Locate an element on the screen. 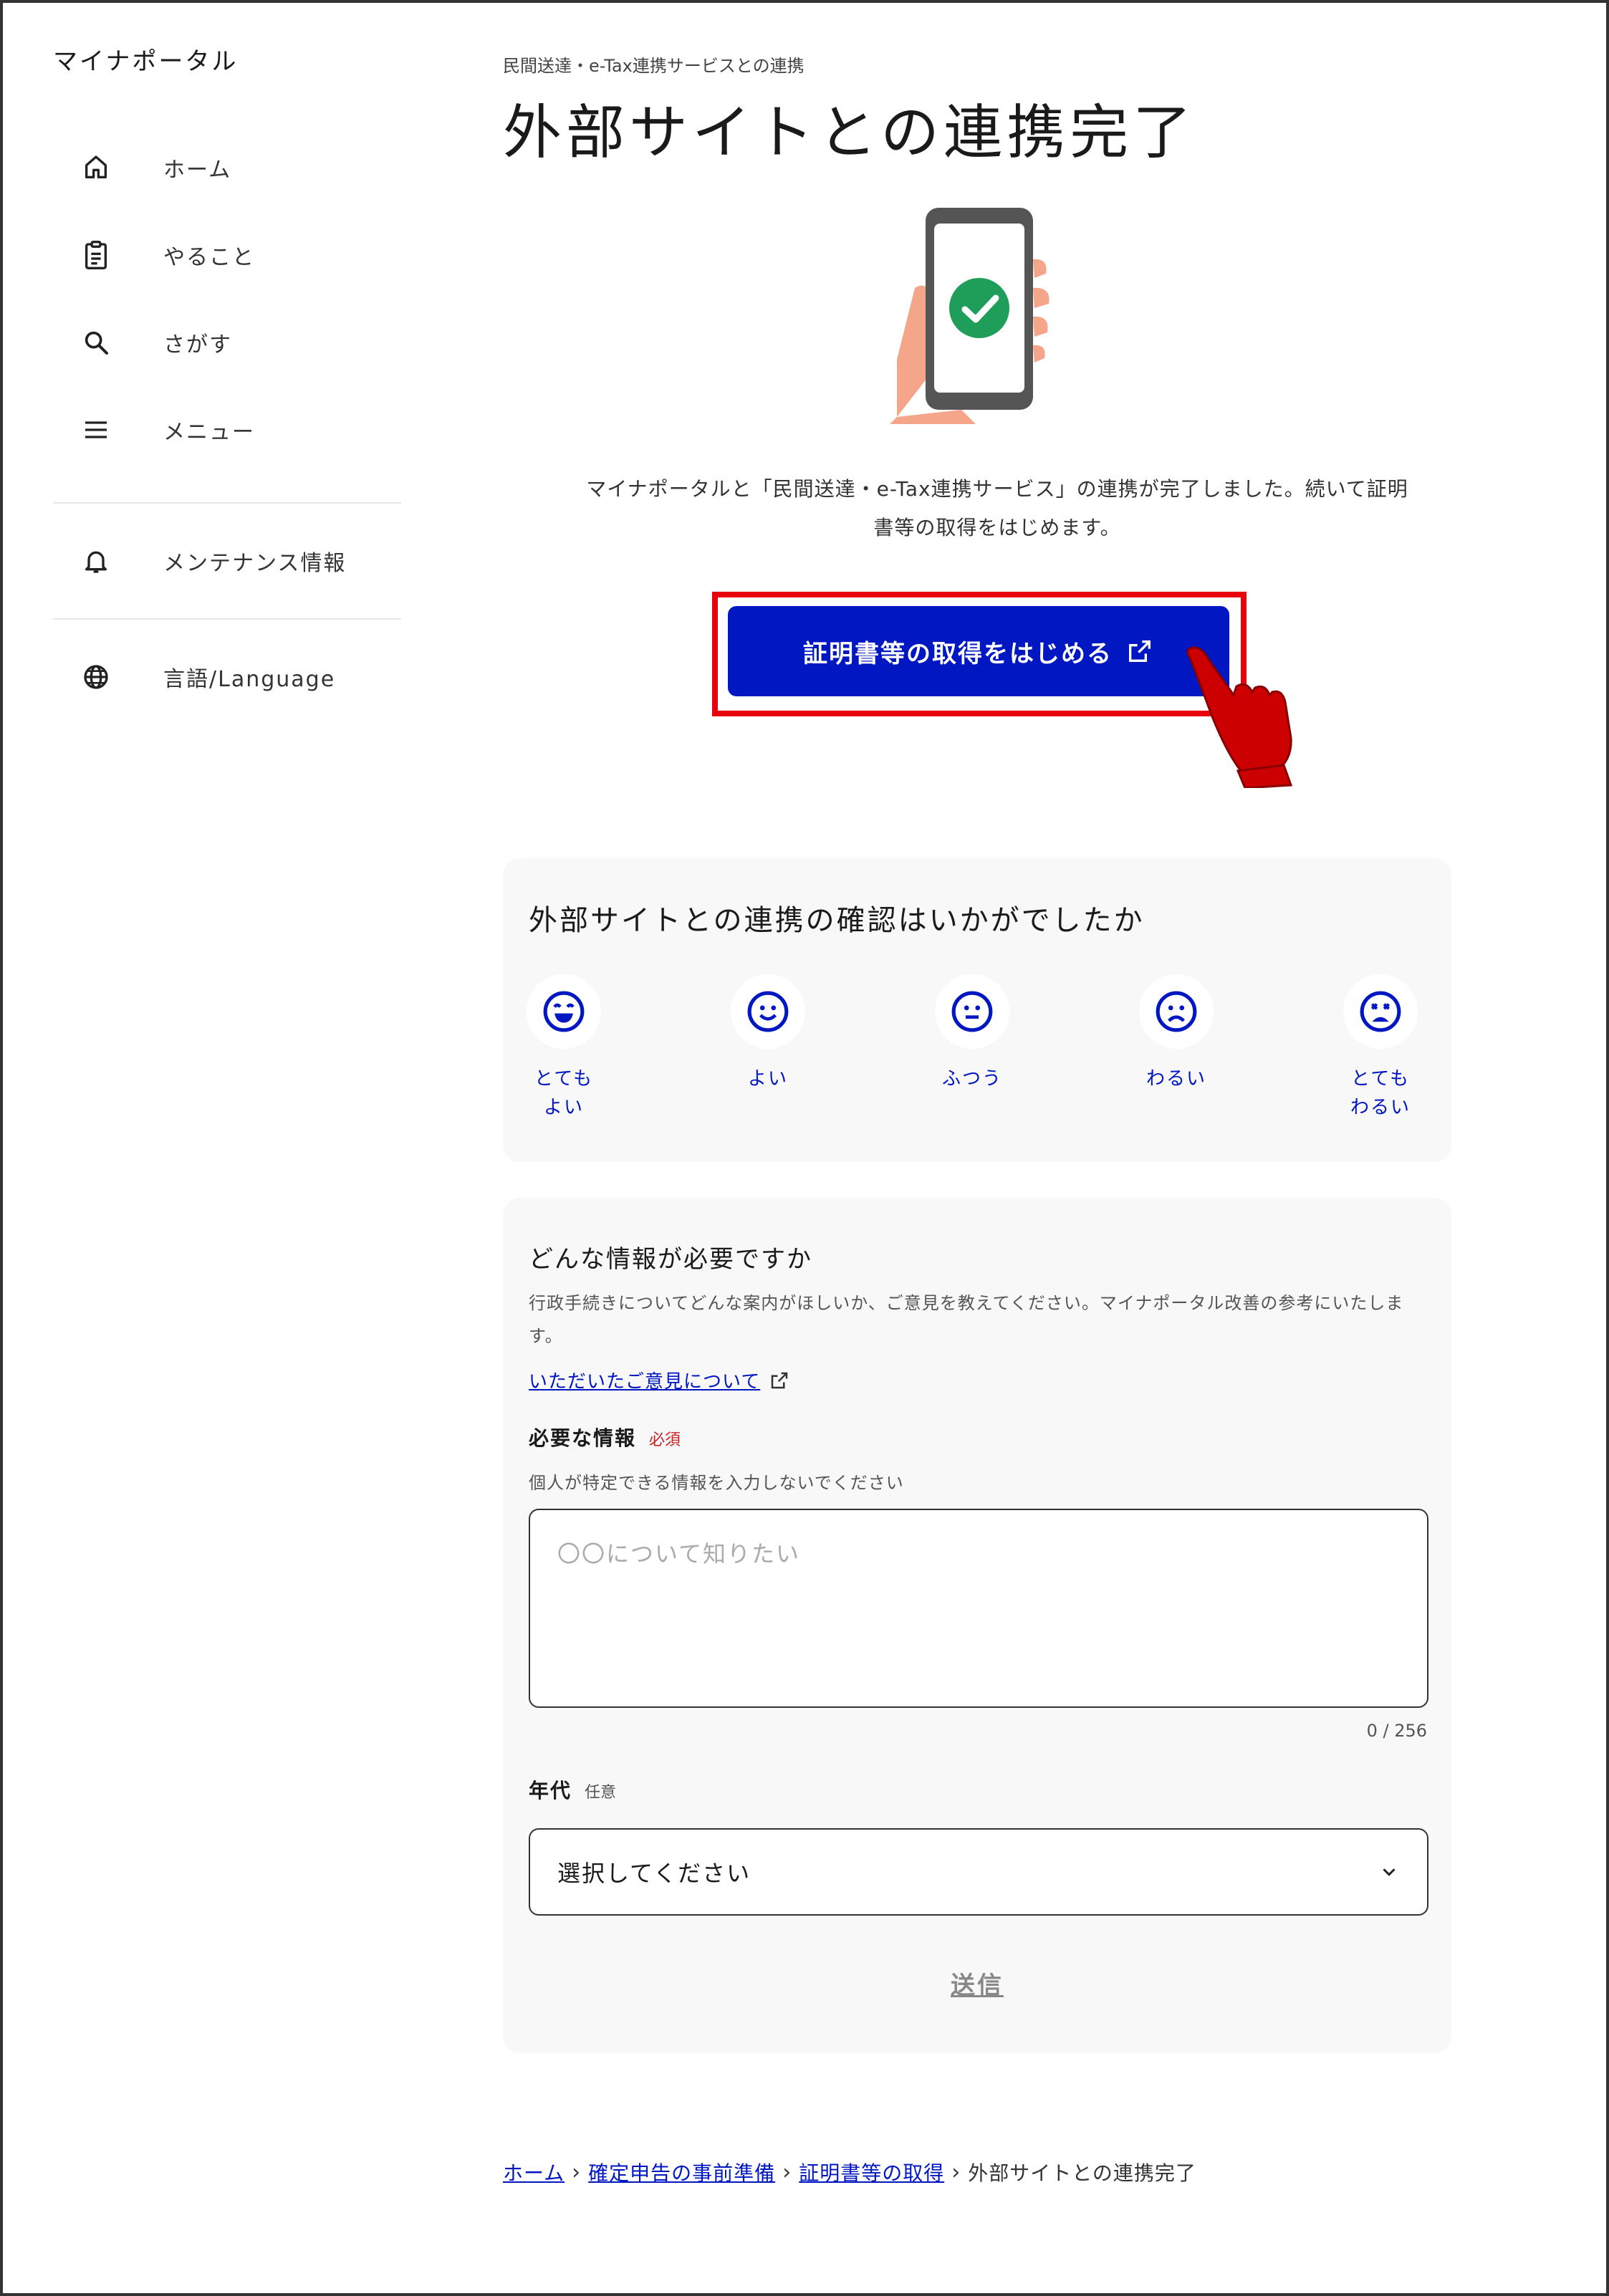 This screenshot has width=1609, height=2296. sidebar-item-home: ホーム is located at coordinates (227, 167).